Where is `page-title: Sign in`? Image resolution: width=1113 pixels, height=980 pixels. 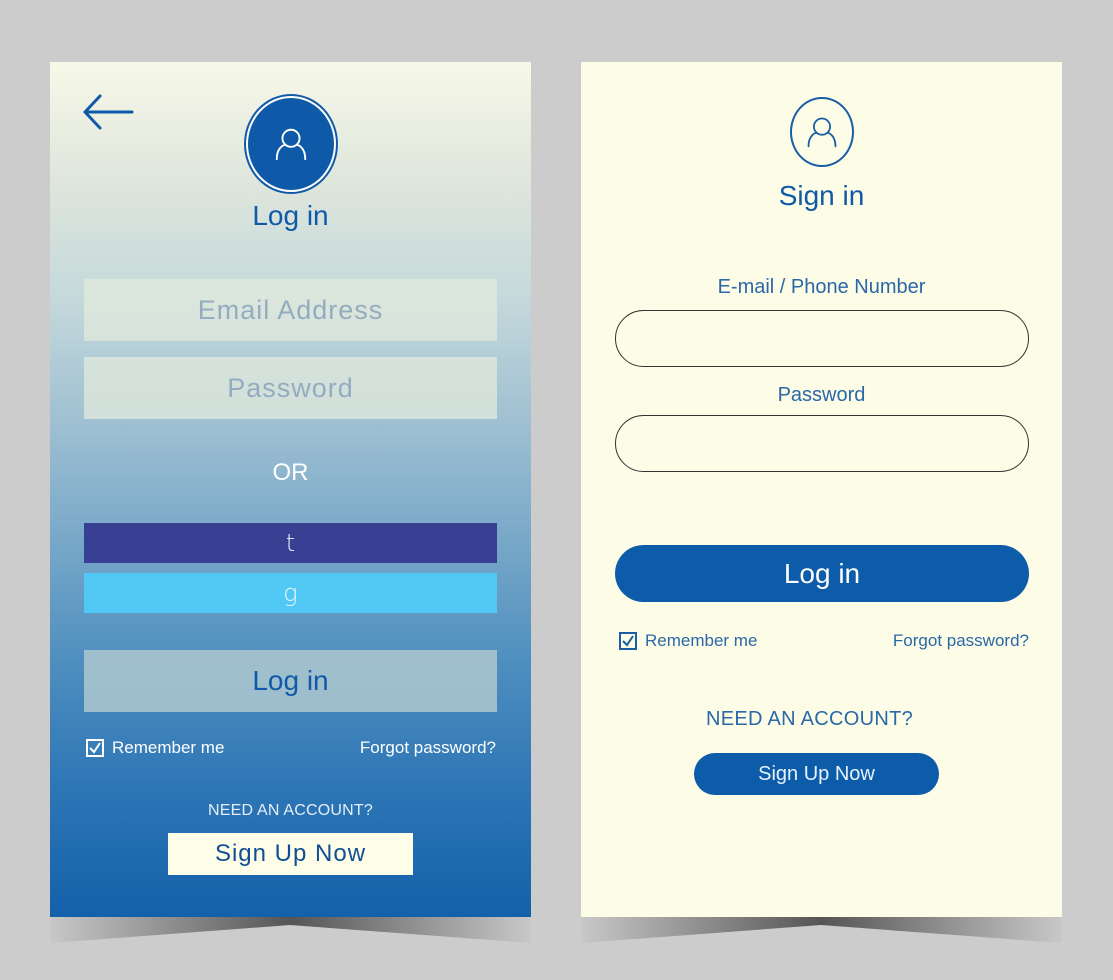
page-title: Sign in is located at coordinates (821, 195).